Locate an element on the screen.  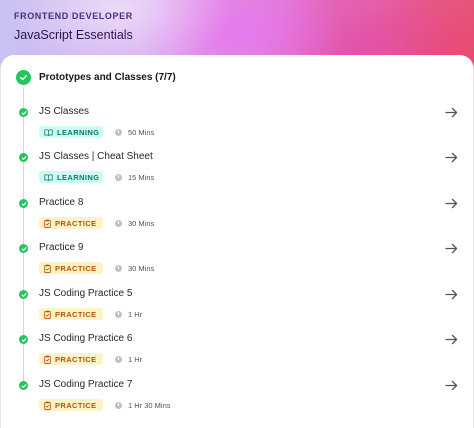
list-item: JS Coding Practice 7 PRACTICE 1 Hr 30 Mins is located at coordinates (237, 399).